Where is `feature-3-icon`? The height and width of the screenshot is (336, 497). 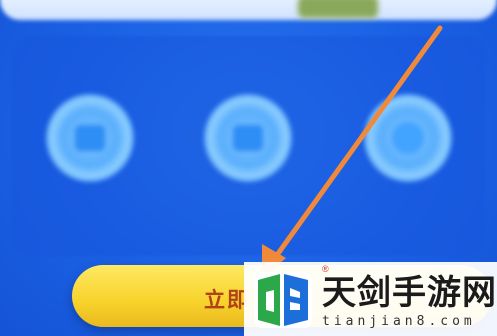 feature-3-icon is located at coordinates (408, 138).